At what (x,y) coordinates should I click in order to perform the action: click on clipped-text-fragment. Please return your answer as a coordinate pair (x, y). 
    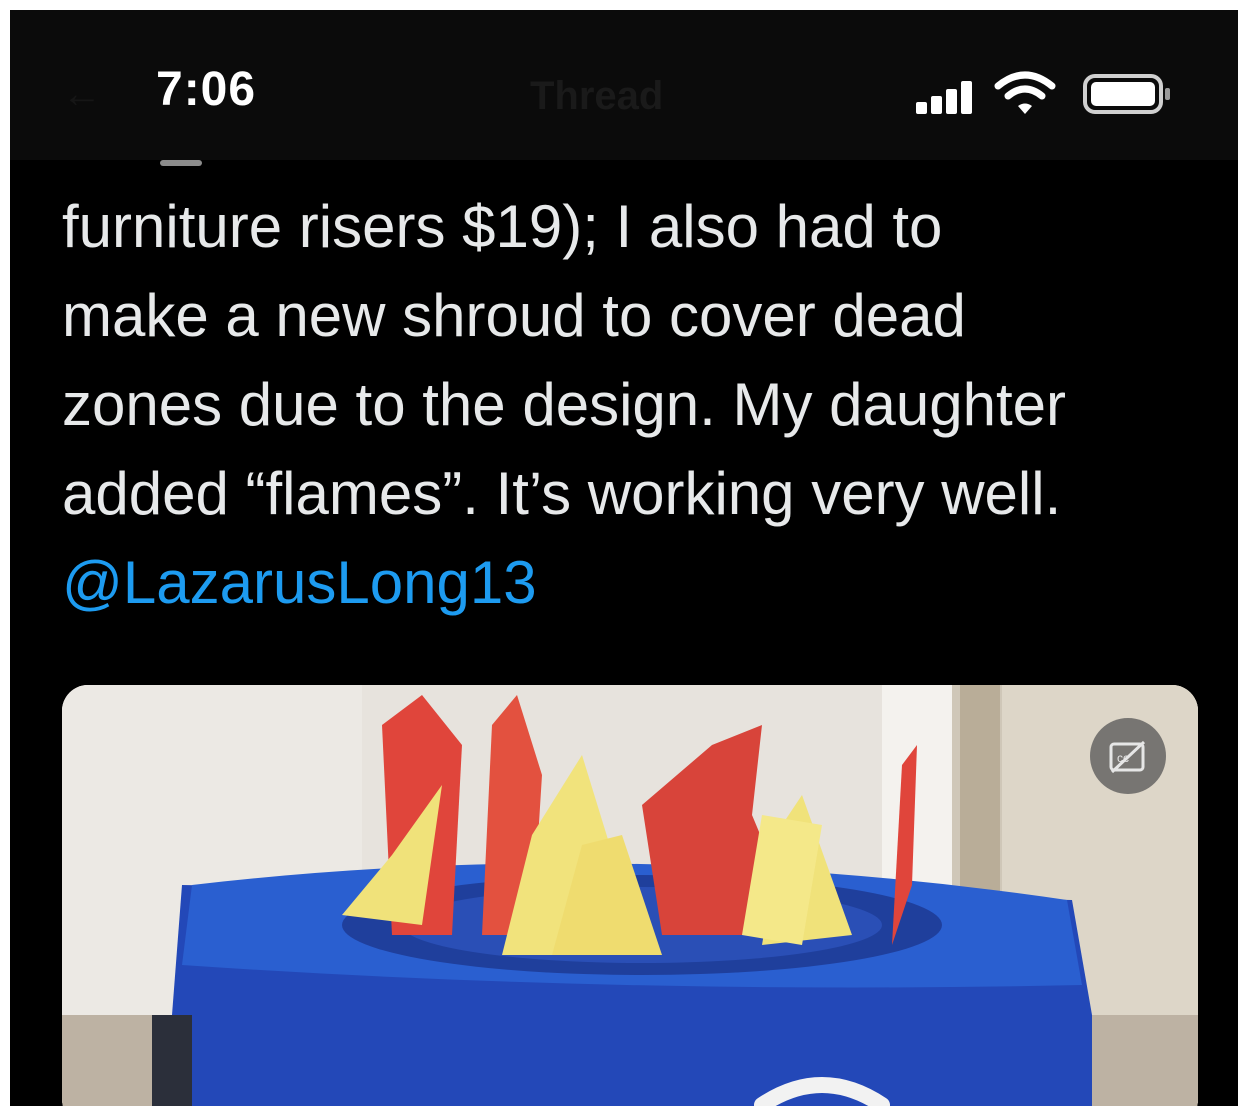
    Looking at the image, I should click on (181, 163).